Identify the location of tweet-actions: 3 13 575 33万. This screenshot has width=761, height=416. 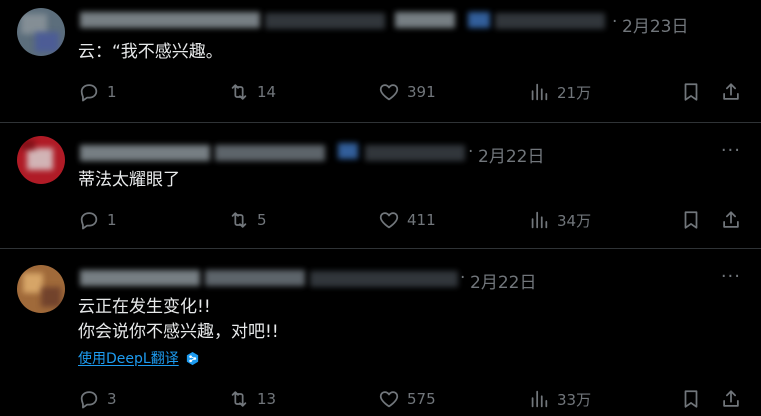
(380, 400).